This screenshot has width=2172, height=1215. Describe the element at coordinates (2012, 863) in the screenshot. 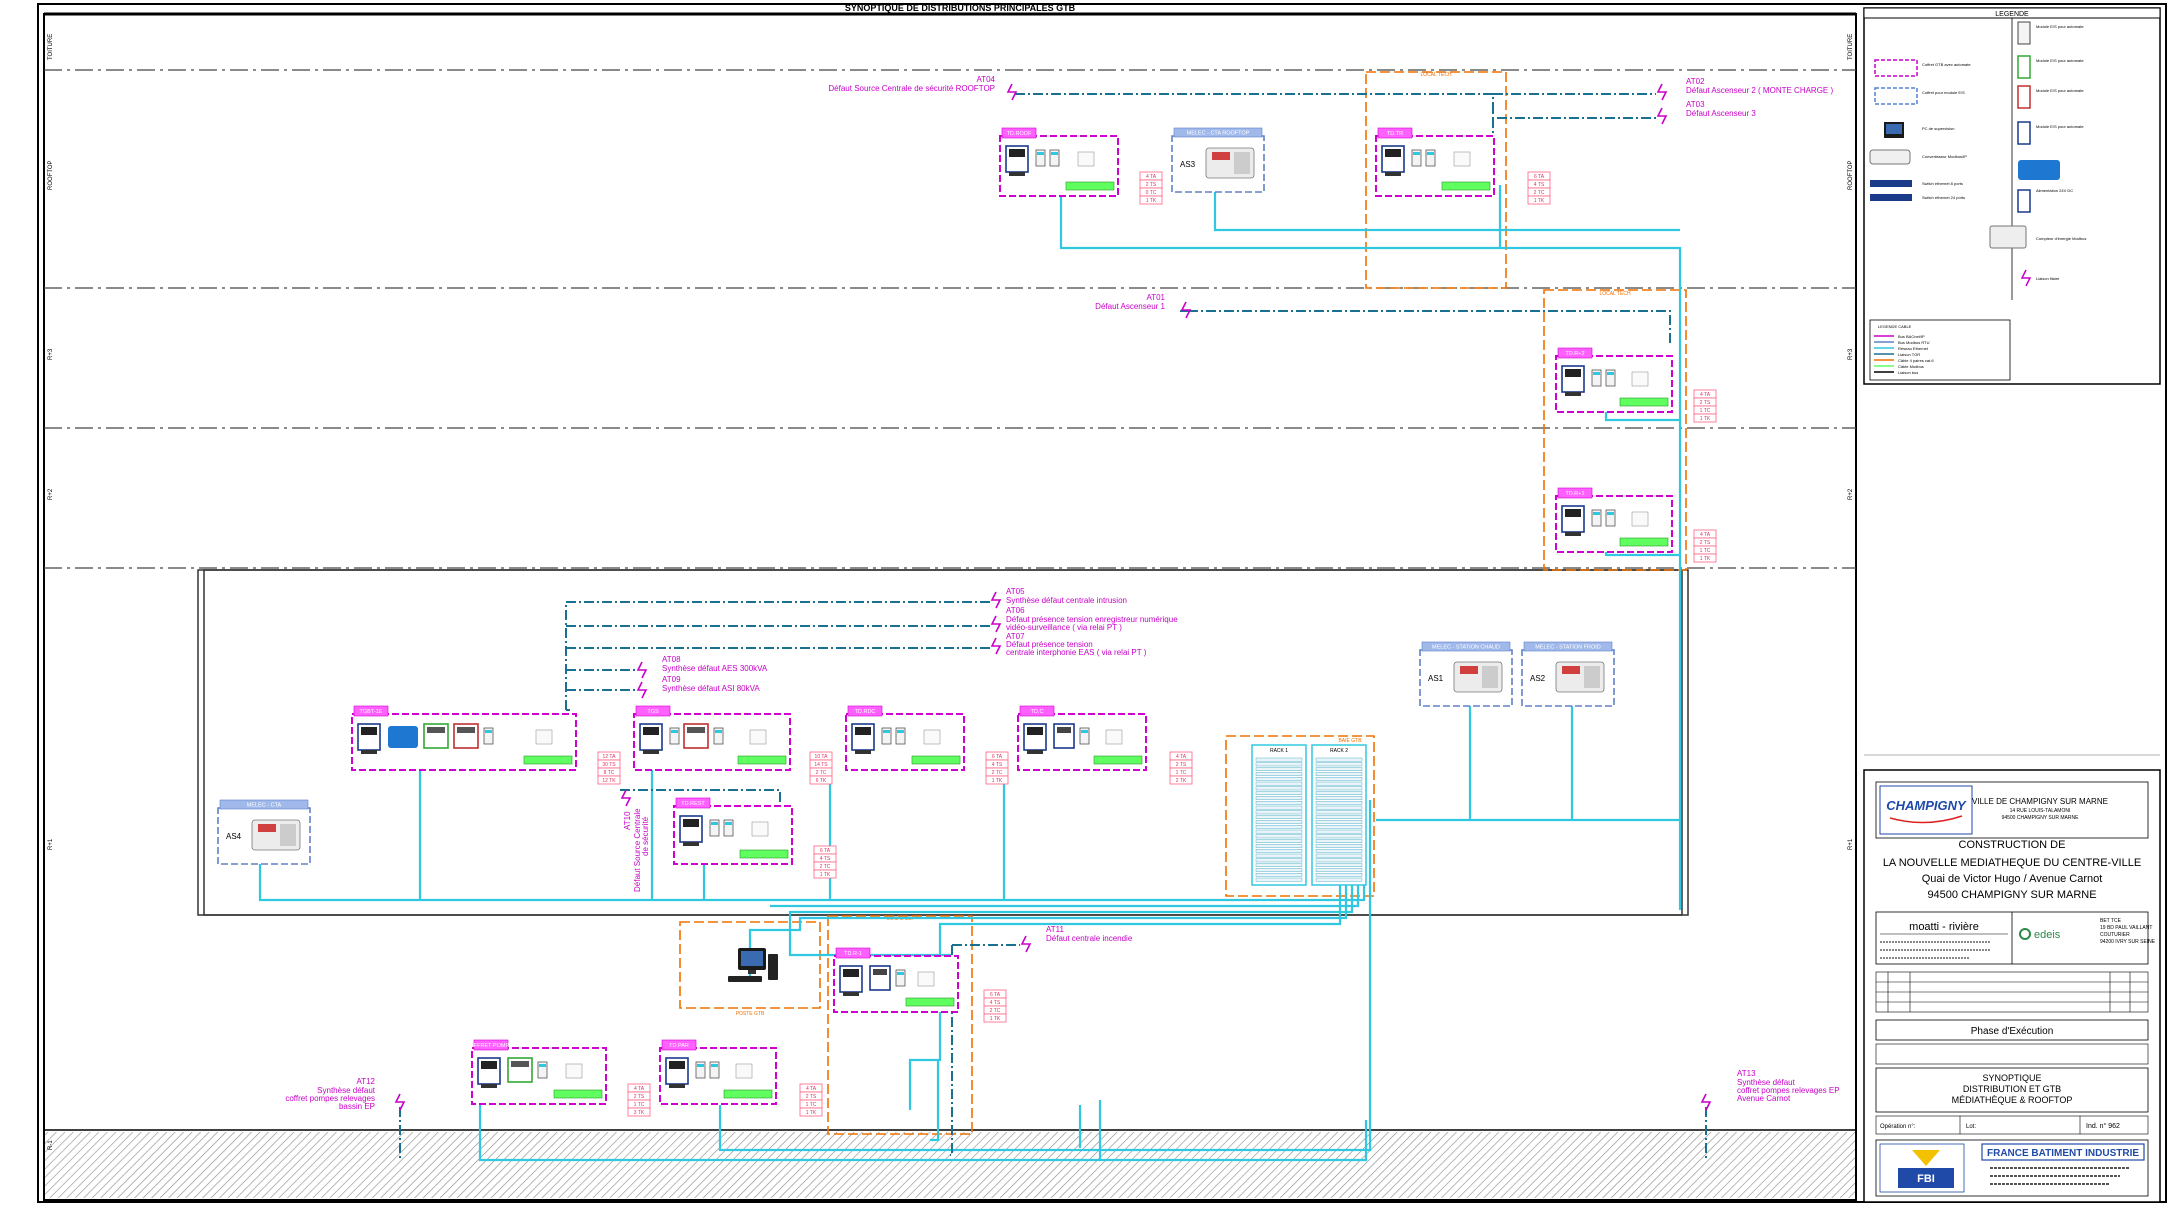

I see `svg-text:LA NOUVELLE MEDIATHEQUE DU CEN: LA NOUVELLE MEDIATHEQUE DU CENTRE-VILLE` at that location.